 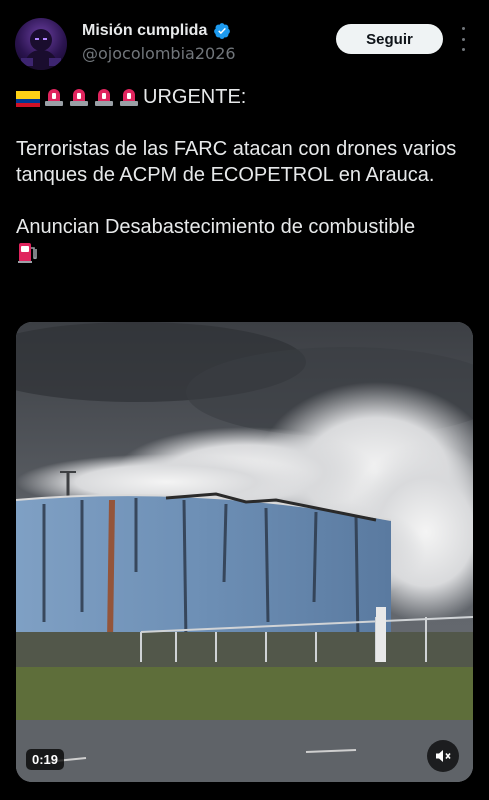 I want to click on author-handle: @ojocolombia2026, so click(x=159, y=53).